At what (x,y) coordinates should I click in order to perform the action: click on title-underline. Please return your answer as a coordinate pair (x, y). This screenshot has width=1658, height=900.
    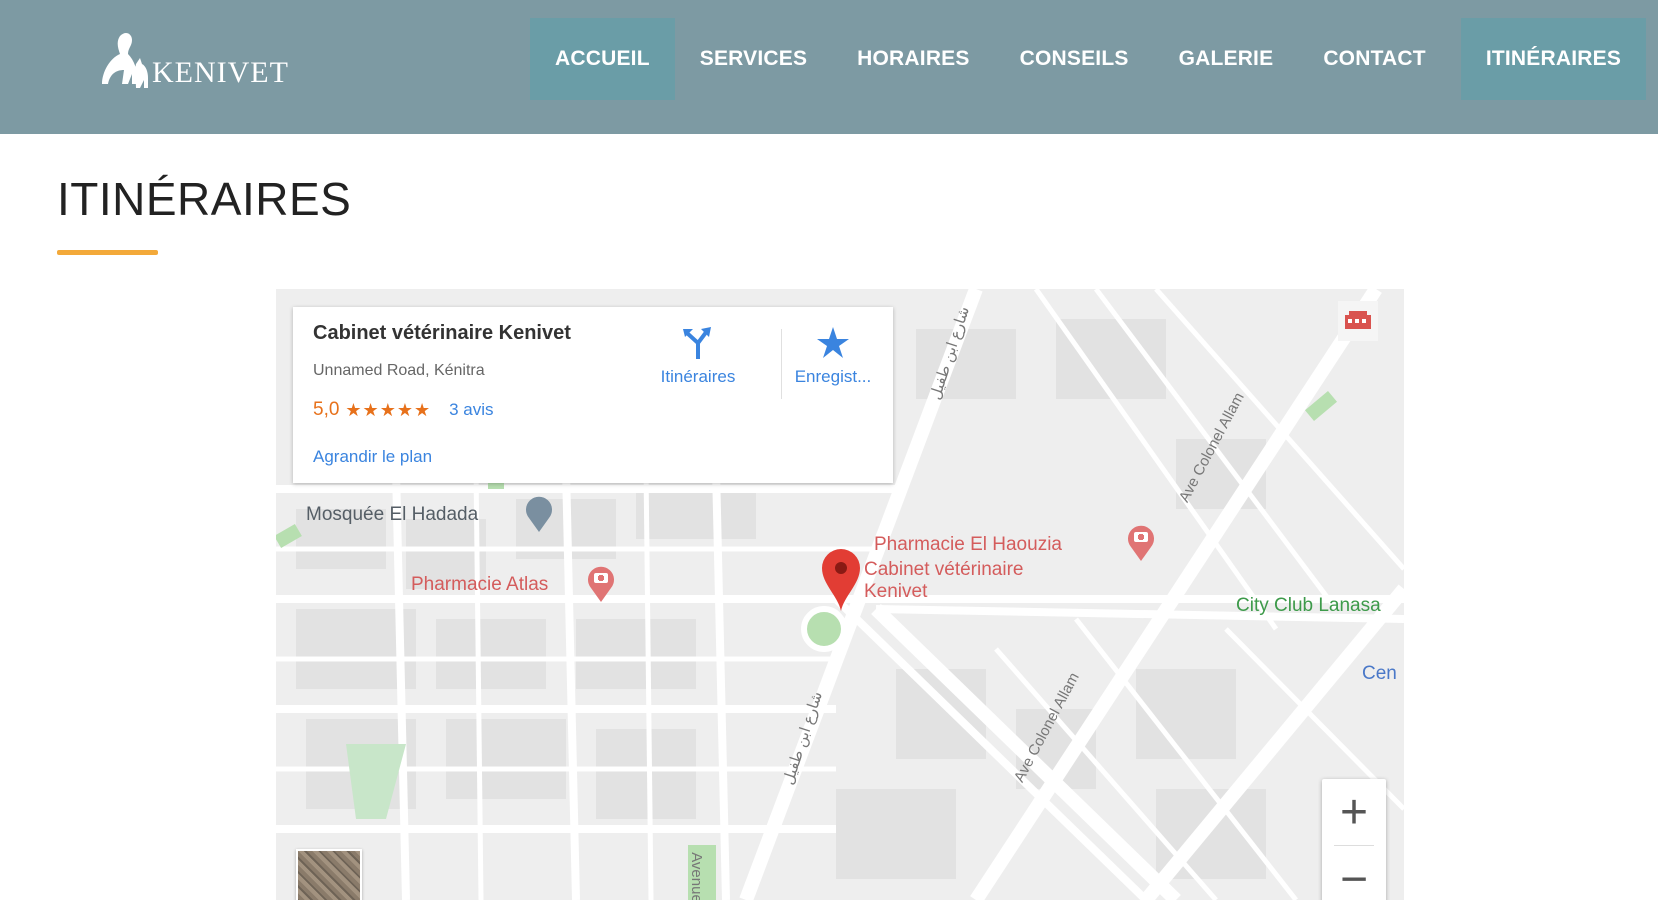
    Looking at the image, I should click on (107, 252).